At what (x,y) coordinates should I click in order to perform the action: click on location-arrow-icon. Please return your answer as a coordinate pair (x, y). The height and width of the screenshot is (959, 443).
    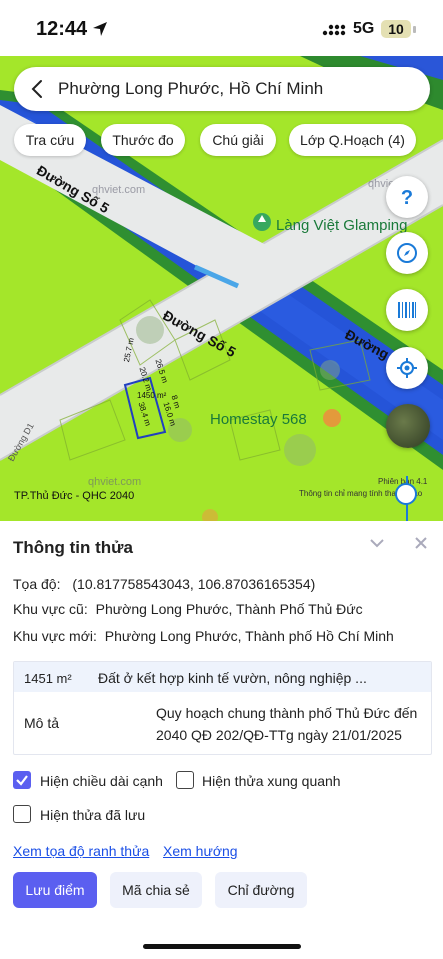
    Looking at the image, I should click on (100, 29).